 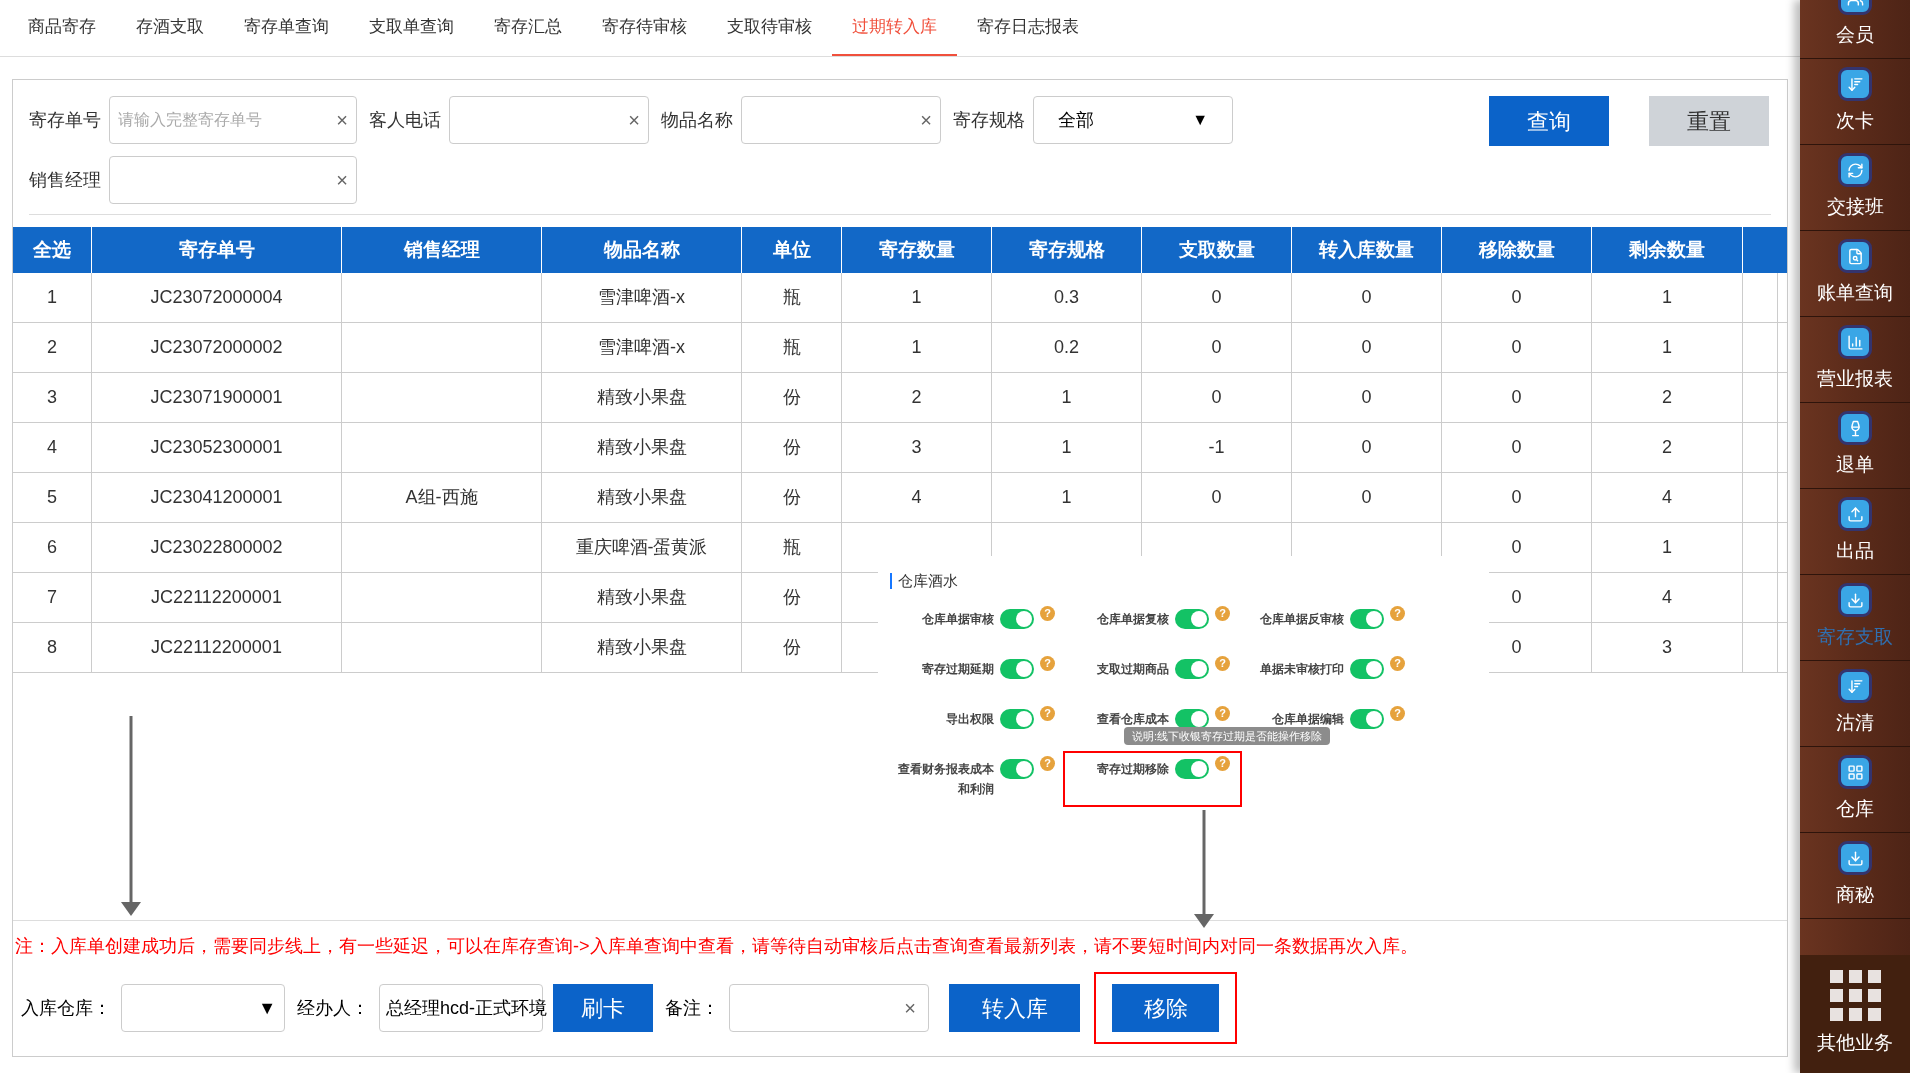 What do you see at coordinates (957, 619) in the screenshot?
I see `setting-label: 仓库单据审核` at bounding box center [957, 619].